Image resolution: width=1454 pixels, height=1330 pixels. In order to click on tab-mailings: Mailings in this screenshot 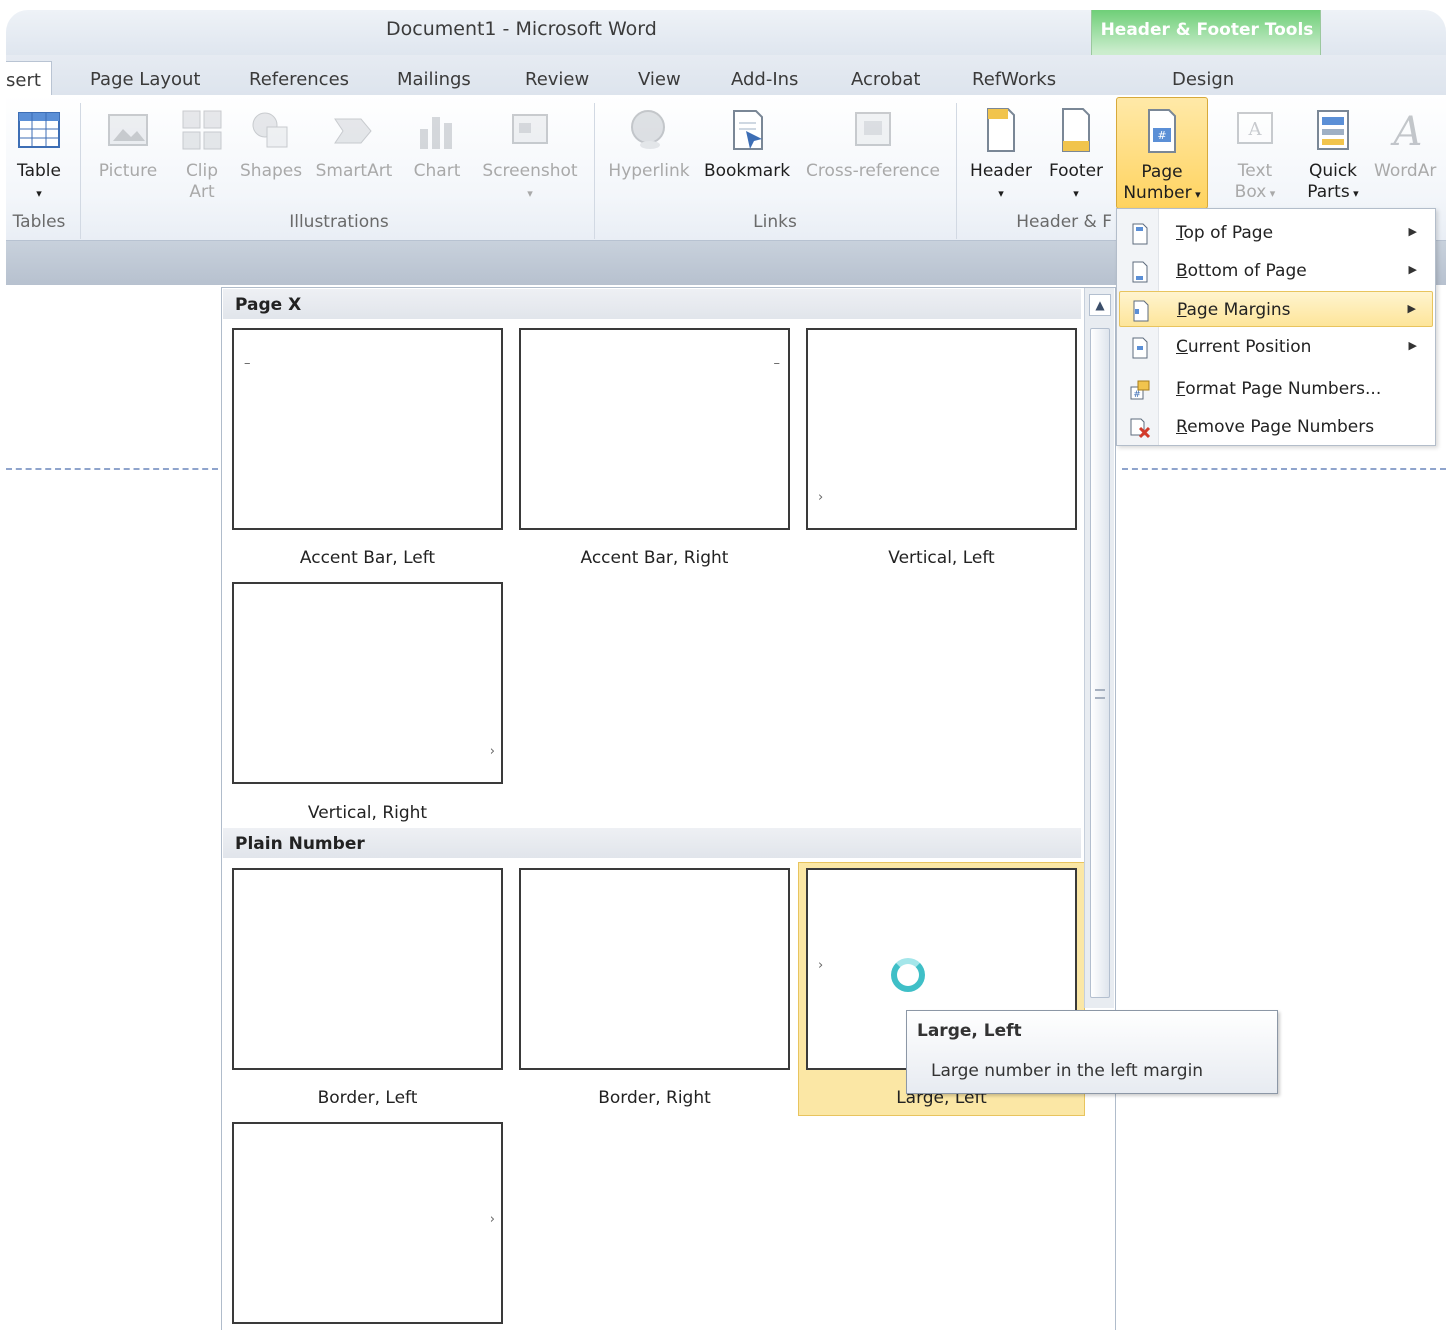, I will do `click(434, 79)`.